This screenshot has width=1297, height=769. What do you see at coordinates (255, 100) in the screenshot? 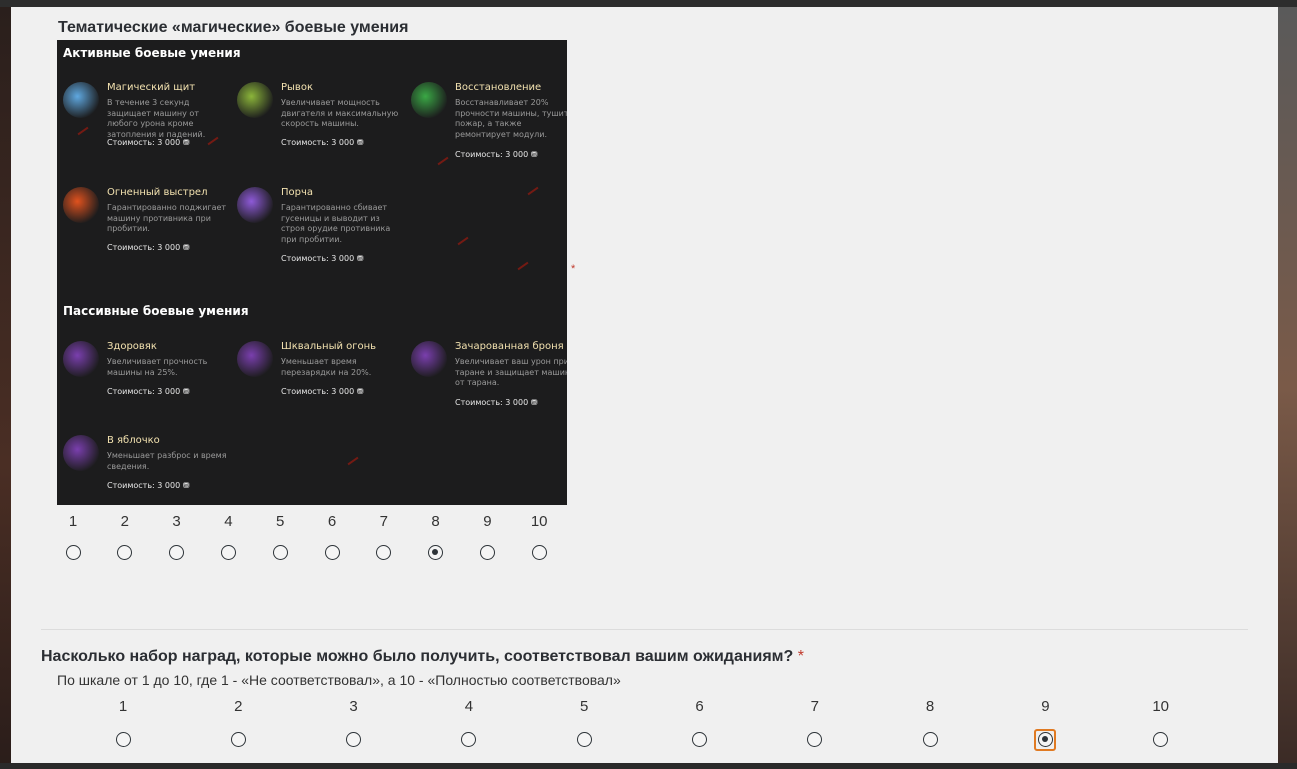
I see `dash-icon` at bounding box center [255, 100].